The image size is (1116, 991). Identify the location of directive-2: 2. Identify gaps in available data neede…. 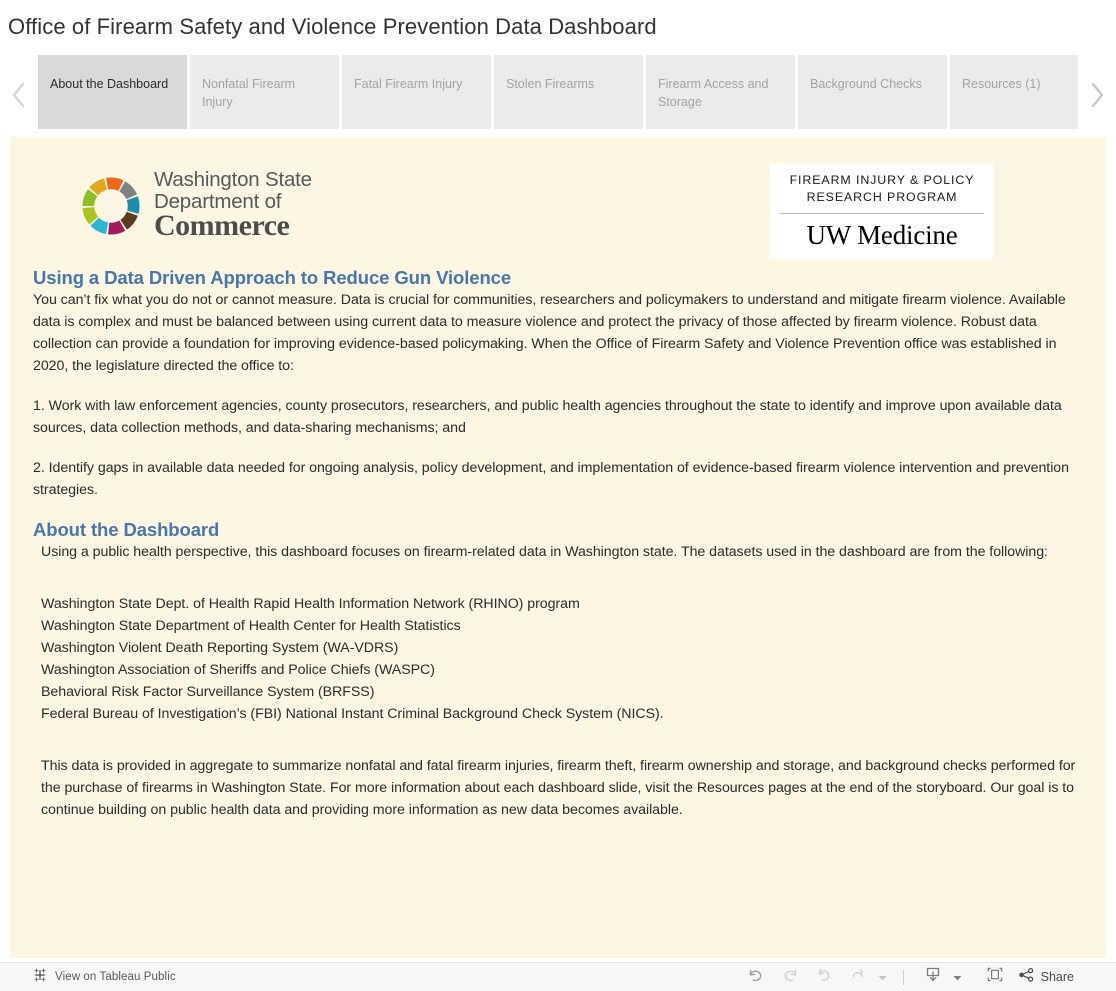
(551, 479).